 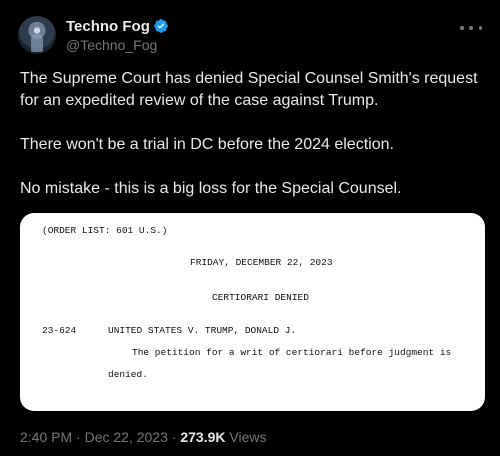 What do you see at coordinates (105, 230) in the screenshot?
I see `doc-order-list: (ORDER LIST: 601 U.S.)` at bounding box center [105, 230].